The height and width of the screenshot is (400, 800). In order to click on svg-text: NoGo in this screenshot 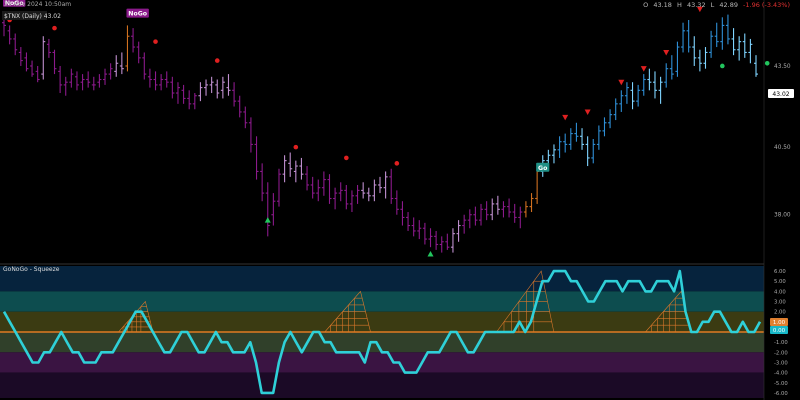, I will do `click(137, 14)`.